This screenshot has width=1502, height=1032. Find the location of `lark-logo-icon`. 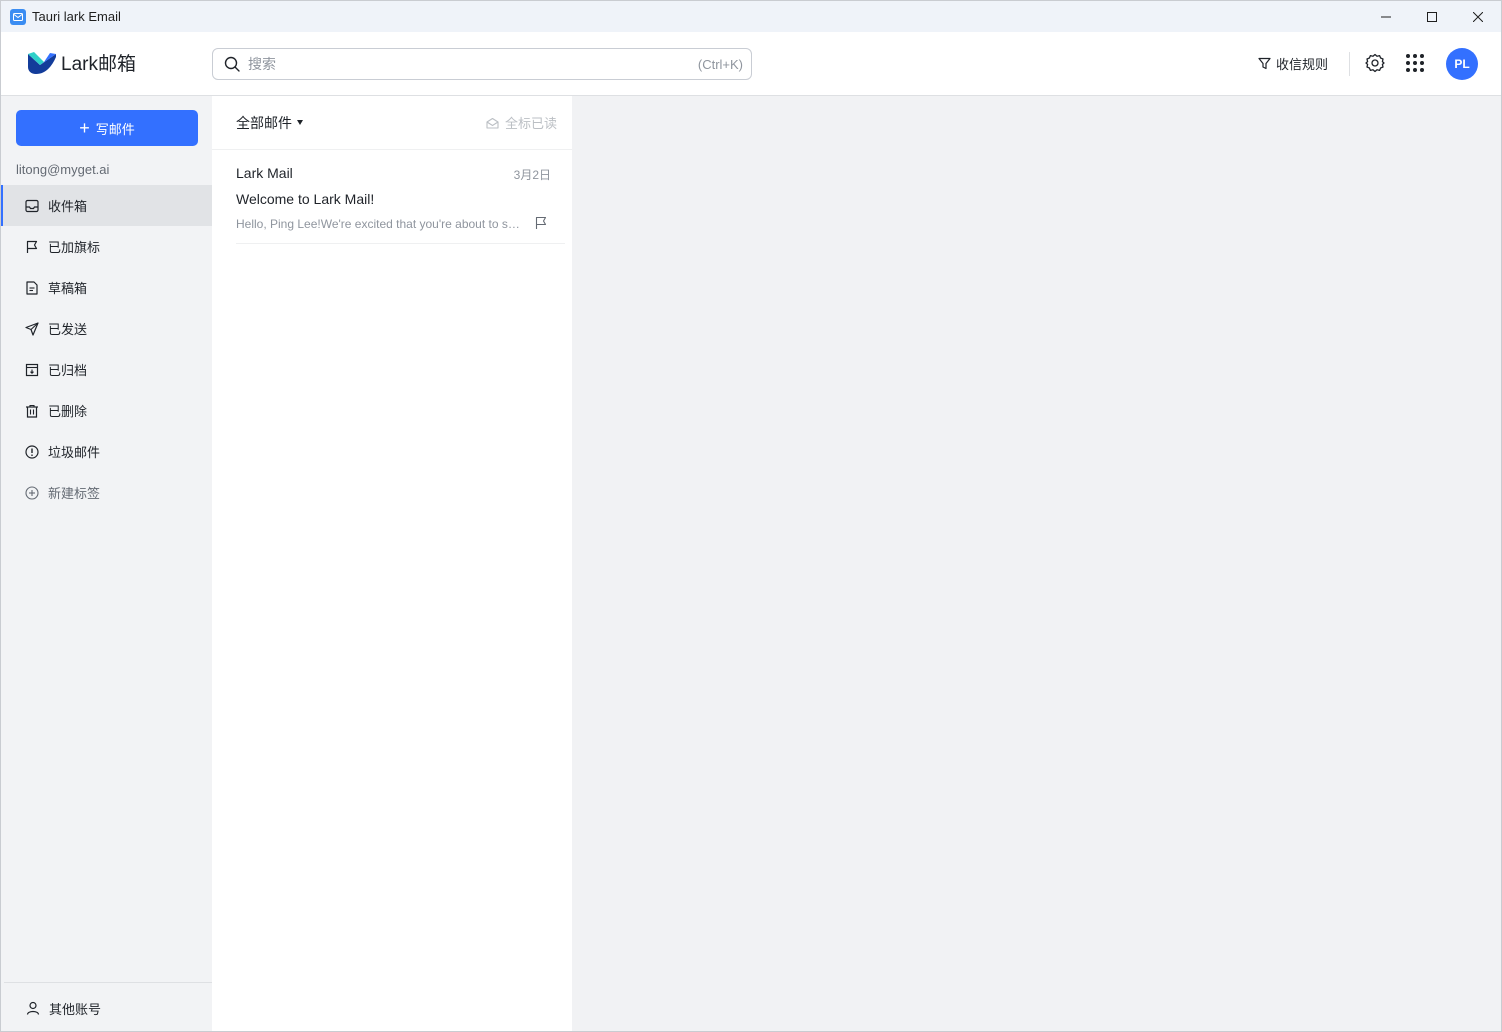

lark-logo-icon is located at coordinates (42, 62).